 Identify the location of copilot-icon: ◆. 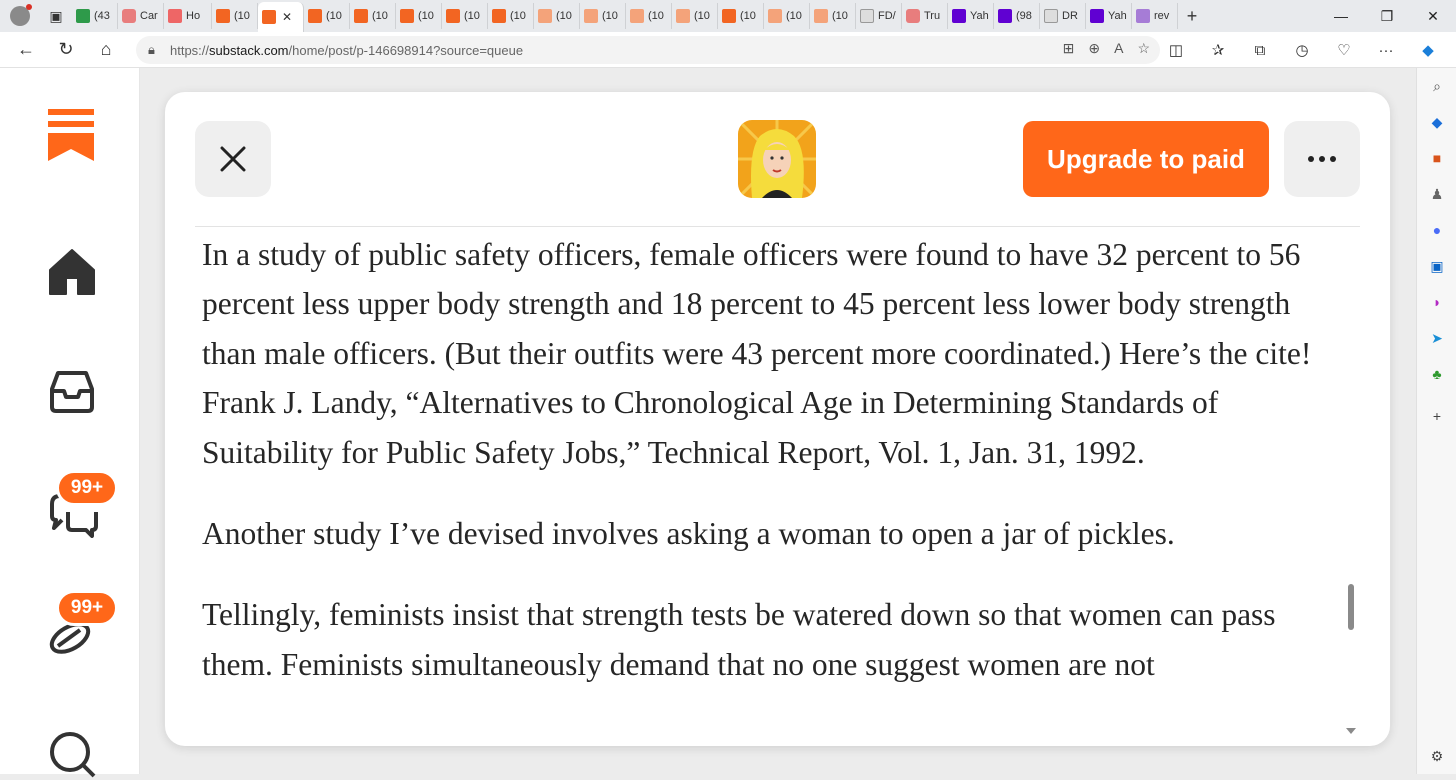
(1428, 50).